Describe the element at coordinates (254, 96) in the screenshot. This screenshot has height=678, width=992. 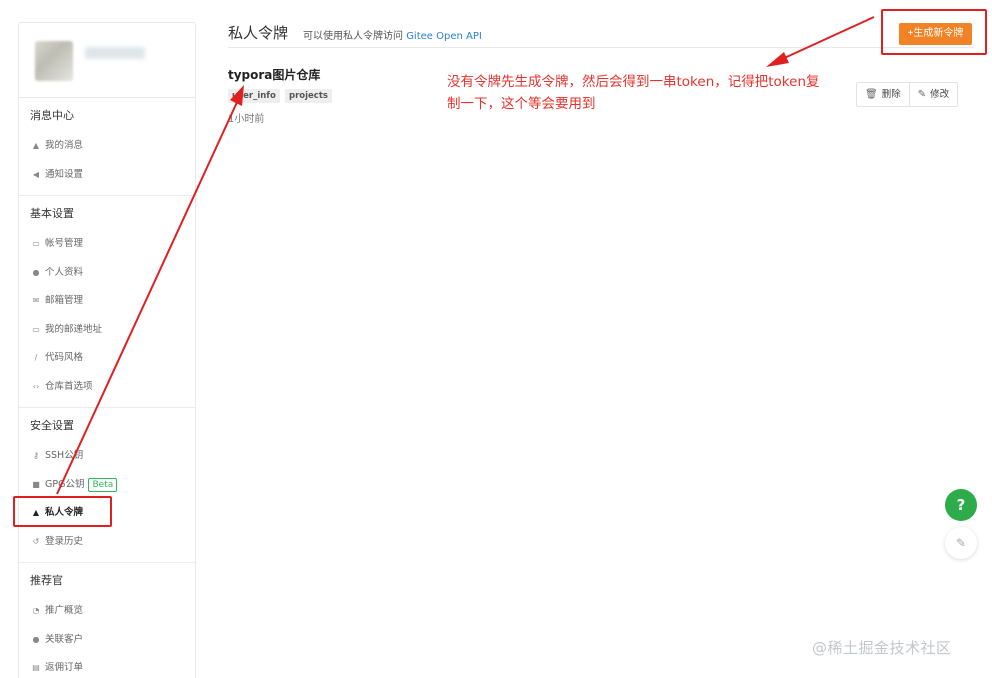
I see `scope-tag-user-info: user_info` at that location.